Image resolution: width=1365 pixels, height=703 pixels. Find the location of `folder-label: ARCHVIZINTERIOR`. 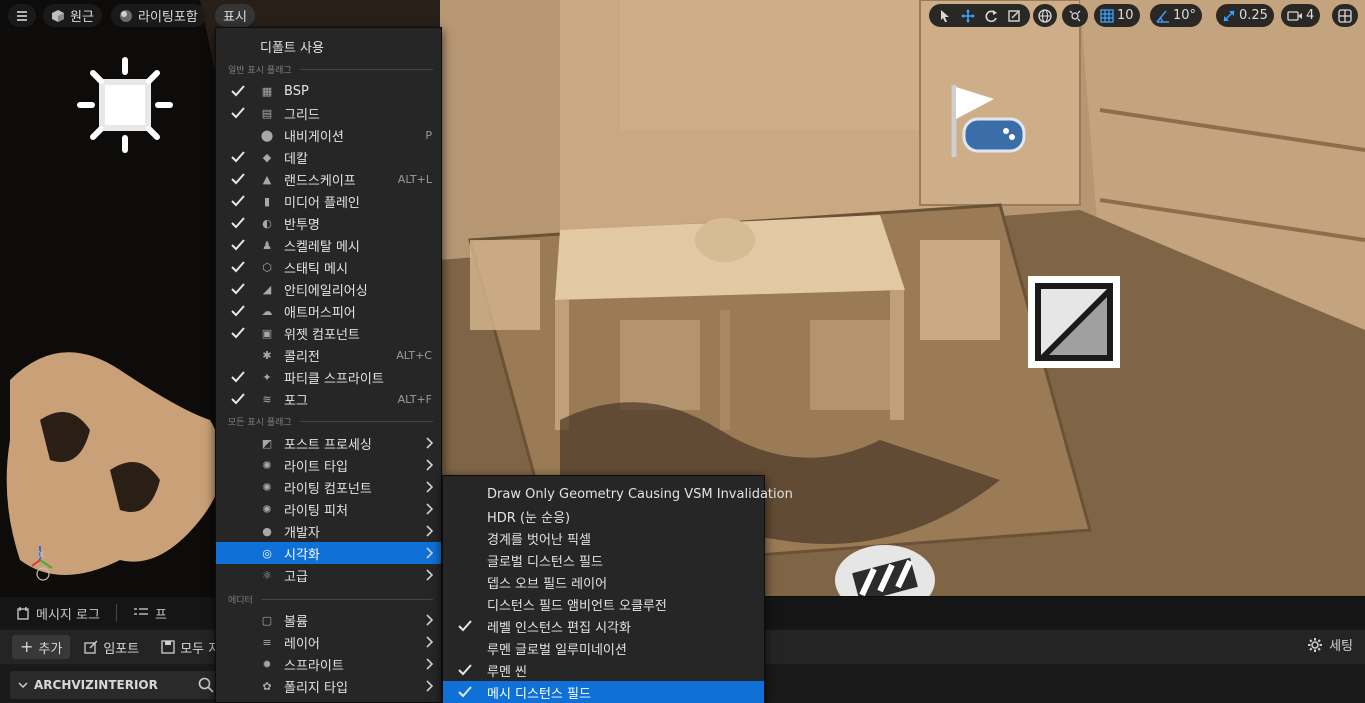

folder-label: ARCHVIZINTERIOR is located at coordinates (96, 685).